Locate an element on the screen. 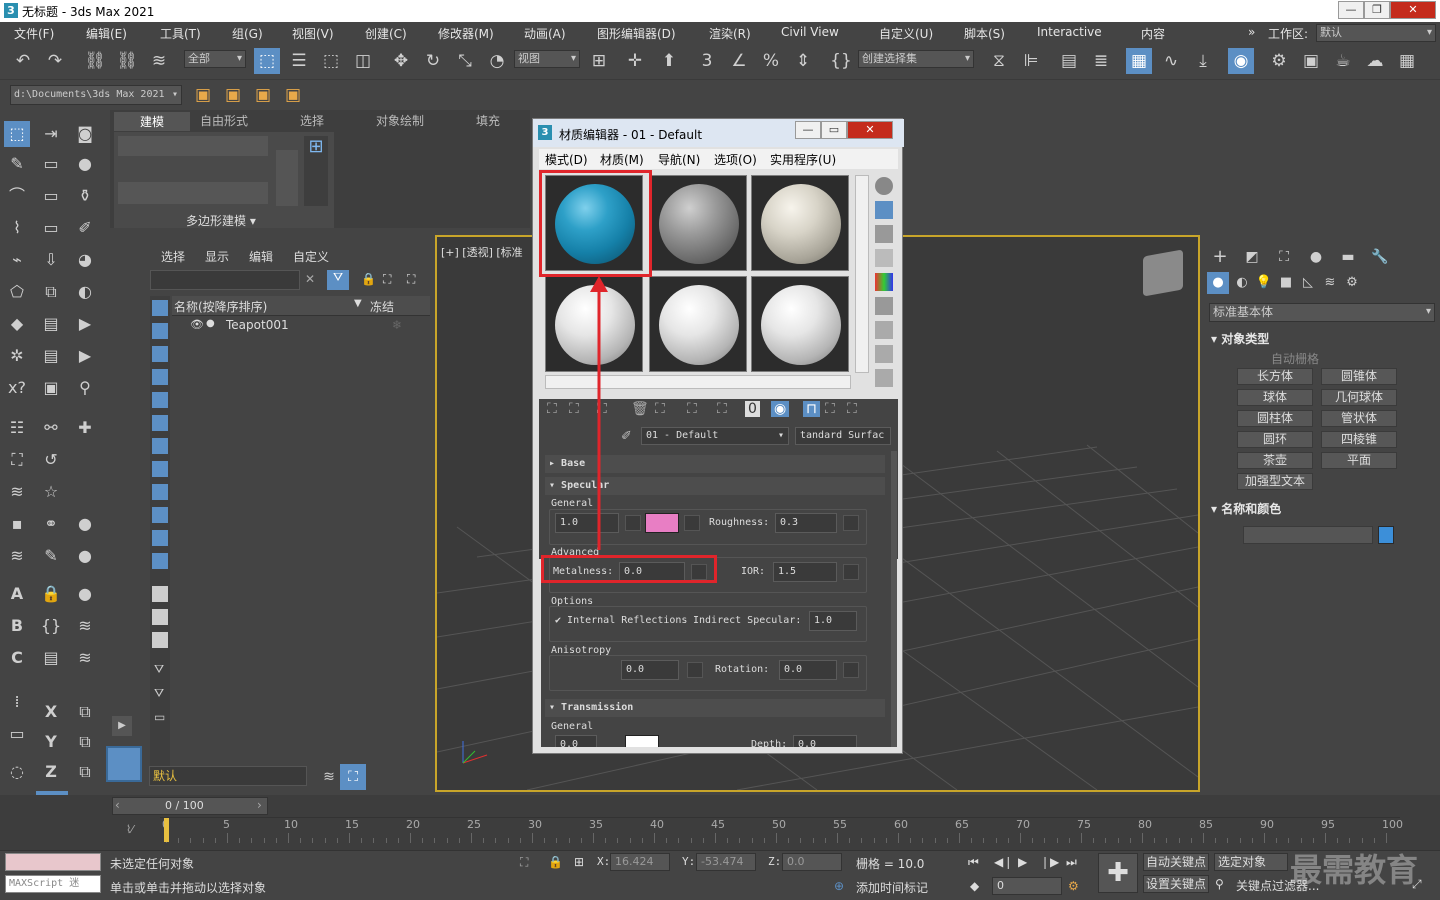 This screenshot has width=1440, height=900. menu-tools: 工具(T) is located at coordinates (180, 33).